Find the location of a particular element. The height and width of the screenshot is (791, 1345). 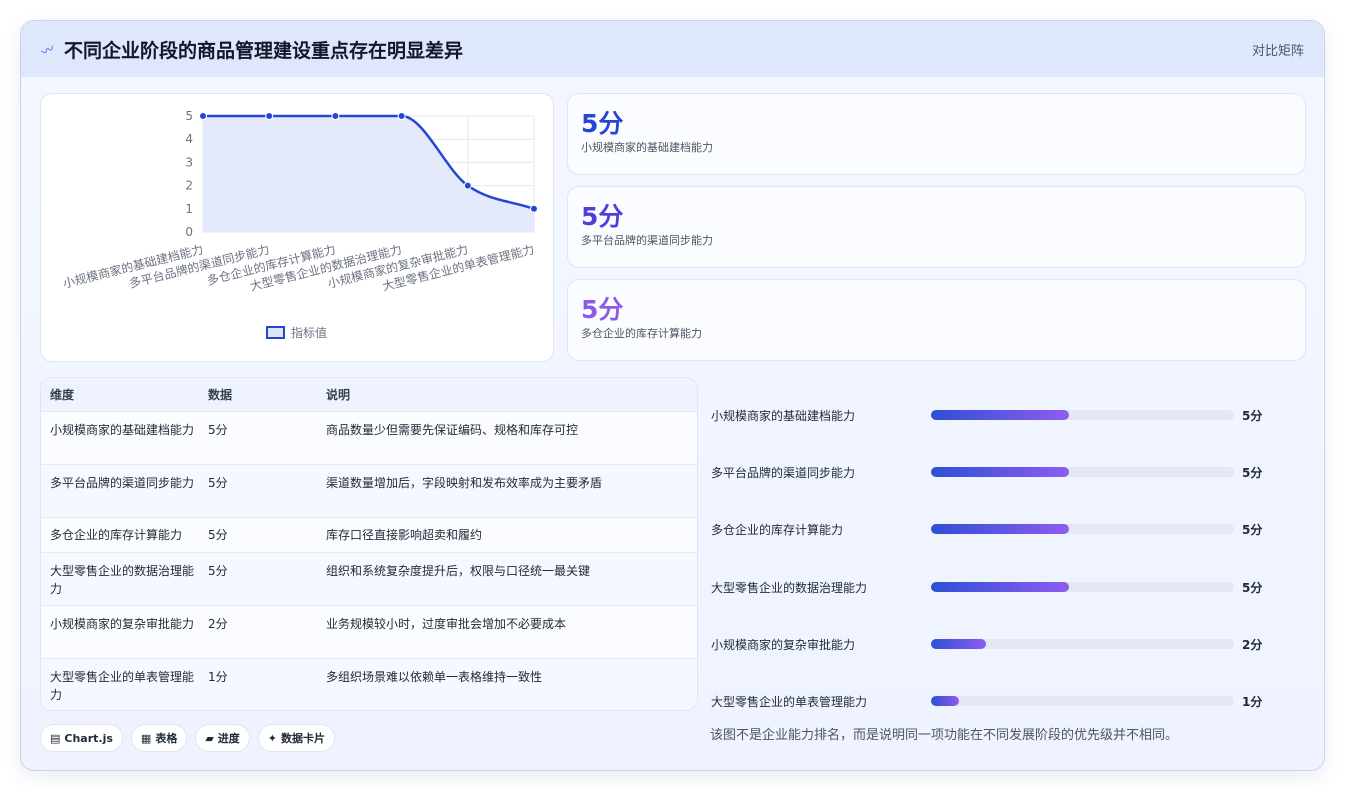

progress-value: 2分 is located at coordinates (1252, 645).